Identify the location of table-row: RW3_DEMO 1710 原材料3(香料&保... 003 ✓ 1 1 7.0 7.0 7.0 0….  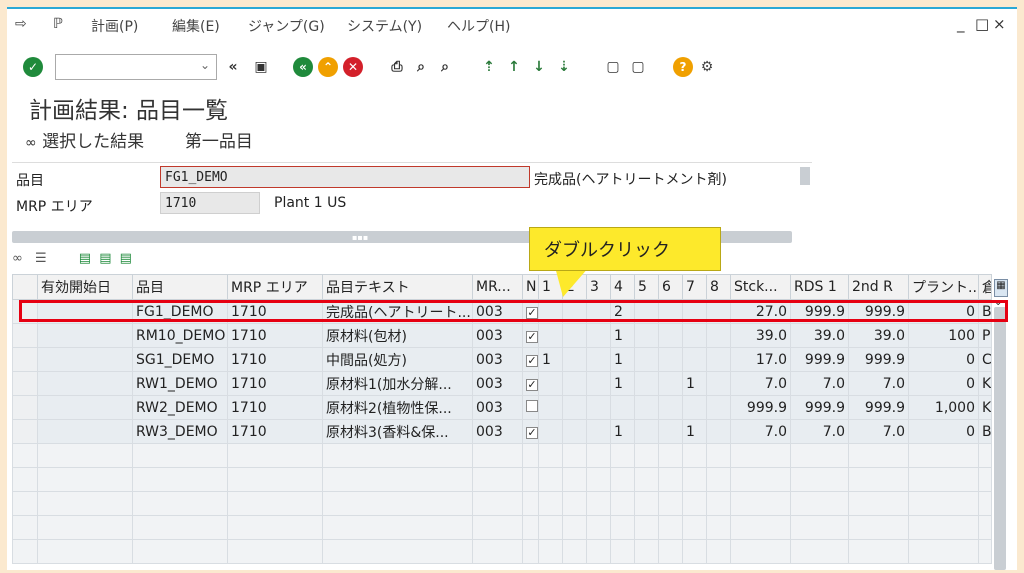
(502, 431).